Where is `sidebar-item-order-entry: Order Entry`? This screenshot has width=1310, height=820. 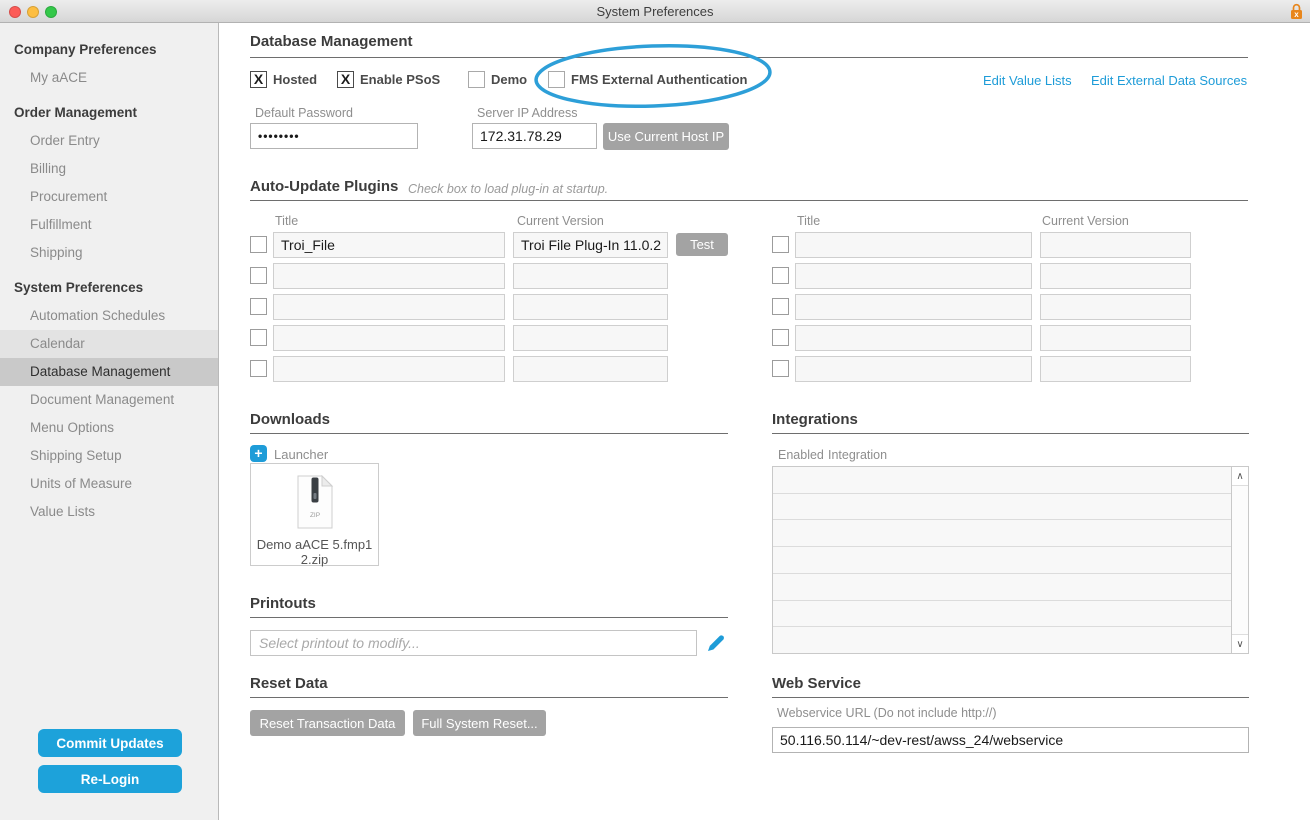
sidebar-item-order-entry: Order Entry is located at coordinates (109, 141).